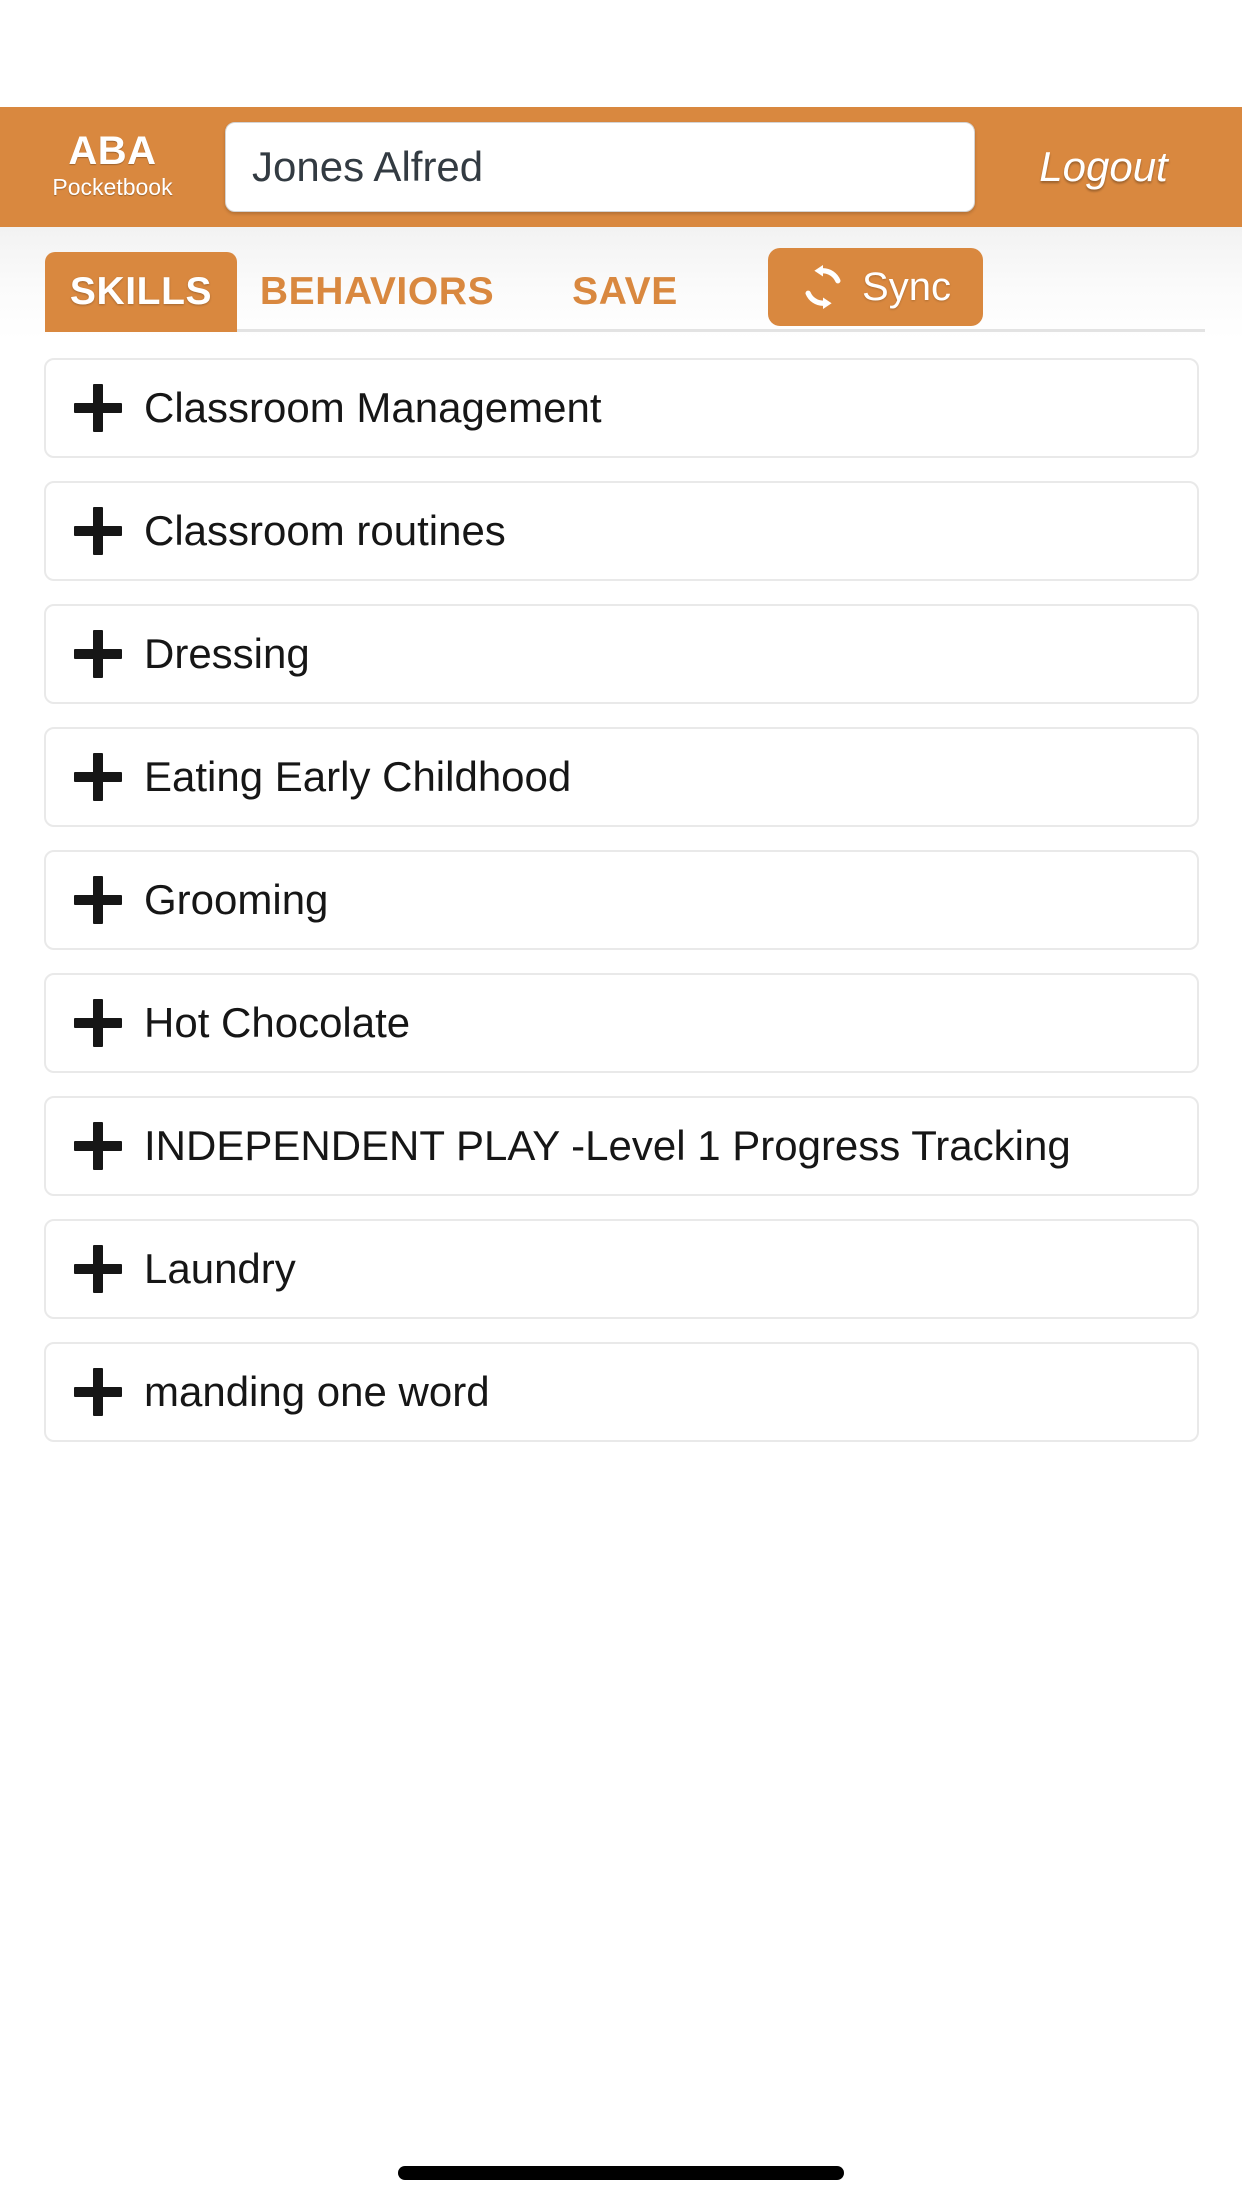 Image resolution: width=1242 pixels, height=2208 pixels. What do you see at coordinates (621, 1392) in the screenshot?
I see `list-item: manding one word` at bounding box center [621, 1392].